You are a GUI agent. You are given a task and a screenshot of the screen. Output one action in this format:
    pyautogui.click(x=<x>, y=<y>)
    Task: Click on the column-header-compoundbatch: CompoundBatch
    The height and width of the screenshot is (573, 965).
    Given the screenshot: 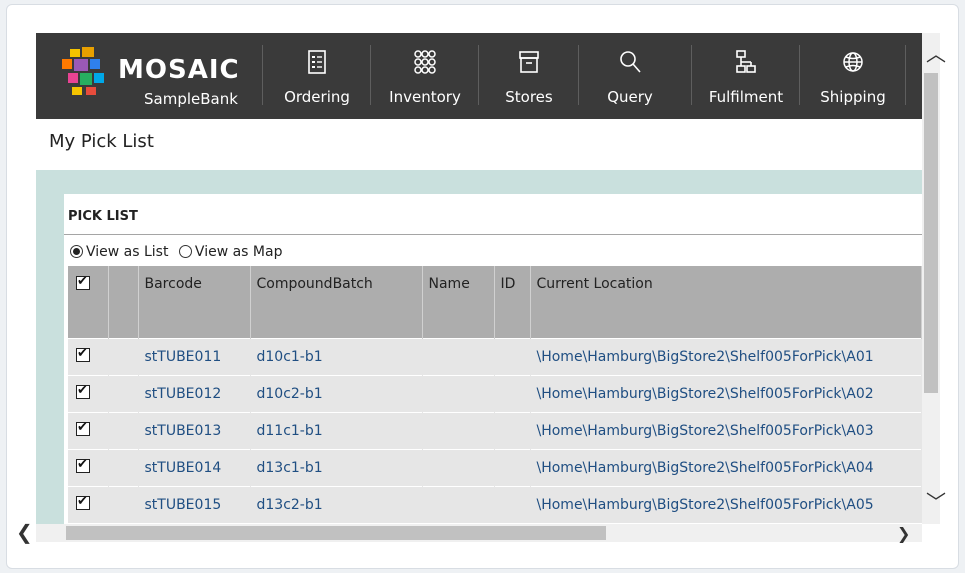 What is the action you would take?
    pyautogui.click(x=336, y=302)
    